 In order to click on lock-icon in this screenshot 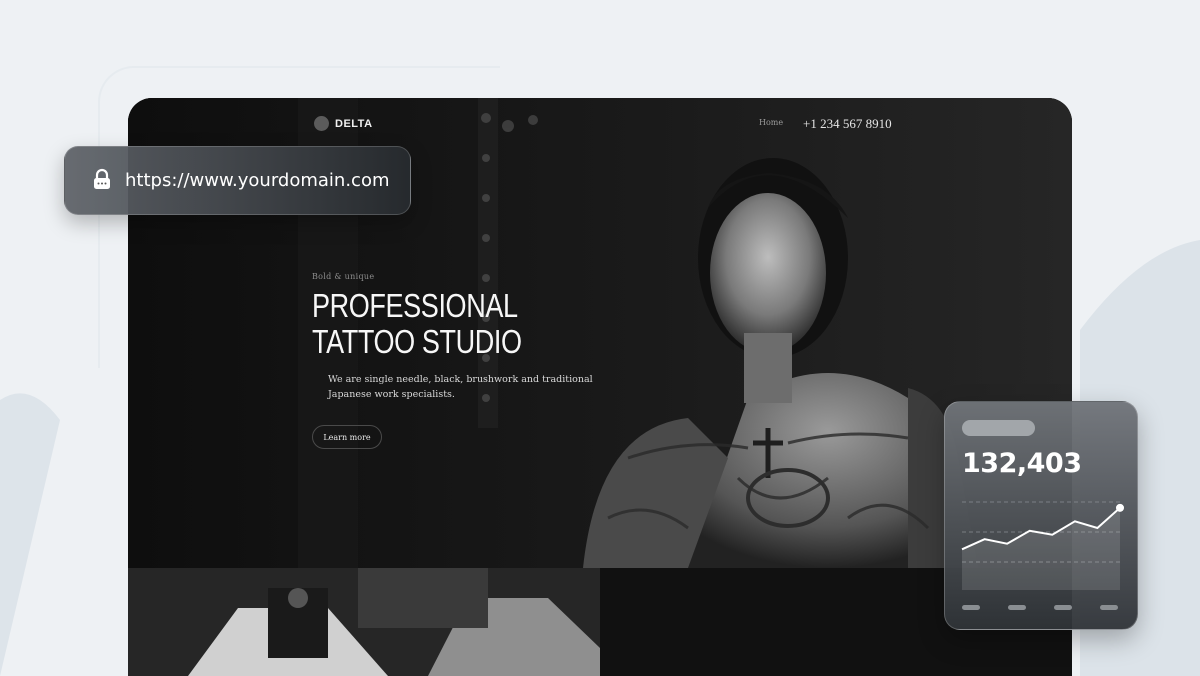, I will do `click(102, 178)`.